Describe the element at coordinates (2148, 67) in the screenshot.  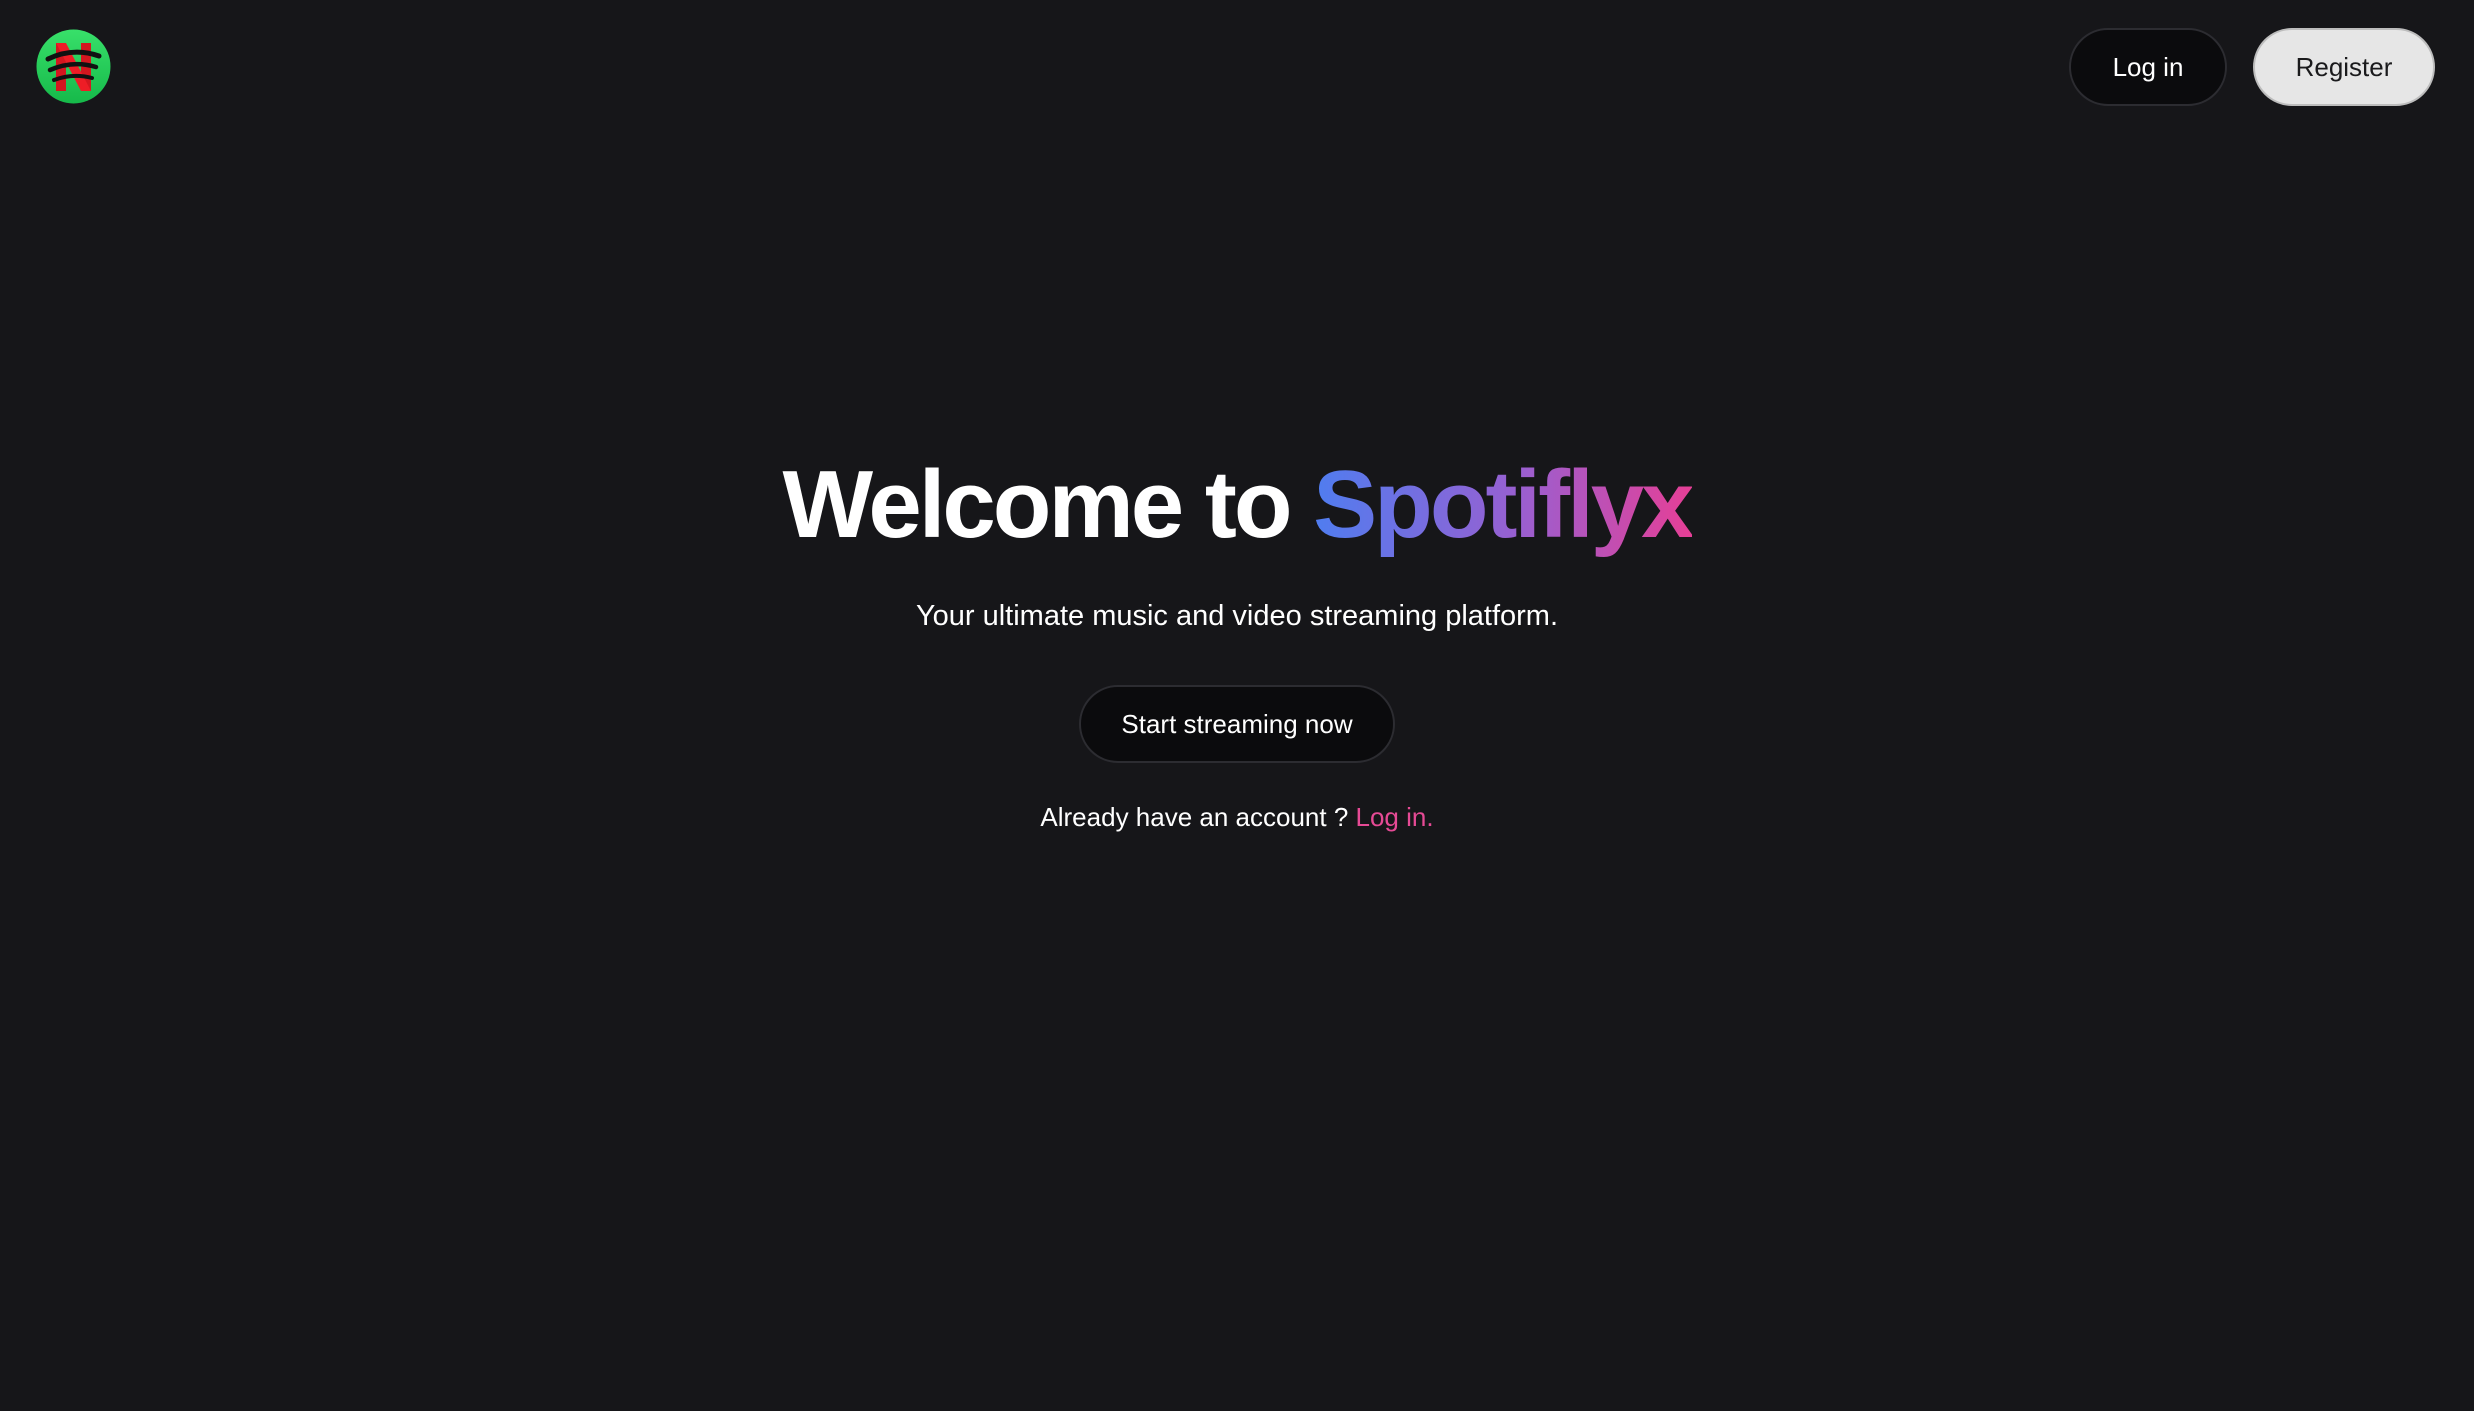
I see `login-button: Log in` at that location.